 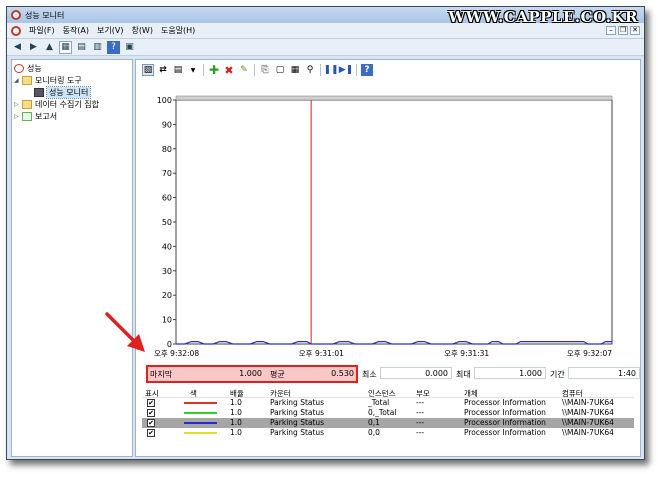 What do you see at coordinates (346, 70) in the screenshot?
I see `update-data-icon: ▶❚` at bounding box center [346, 70].